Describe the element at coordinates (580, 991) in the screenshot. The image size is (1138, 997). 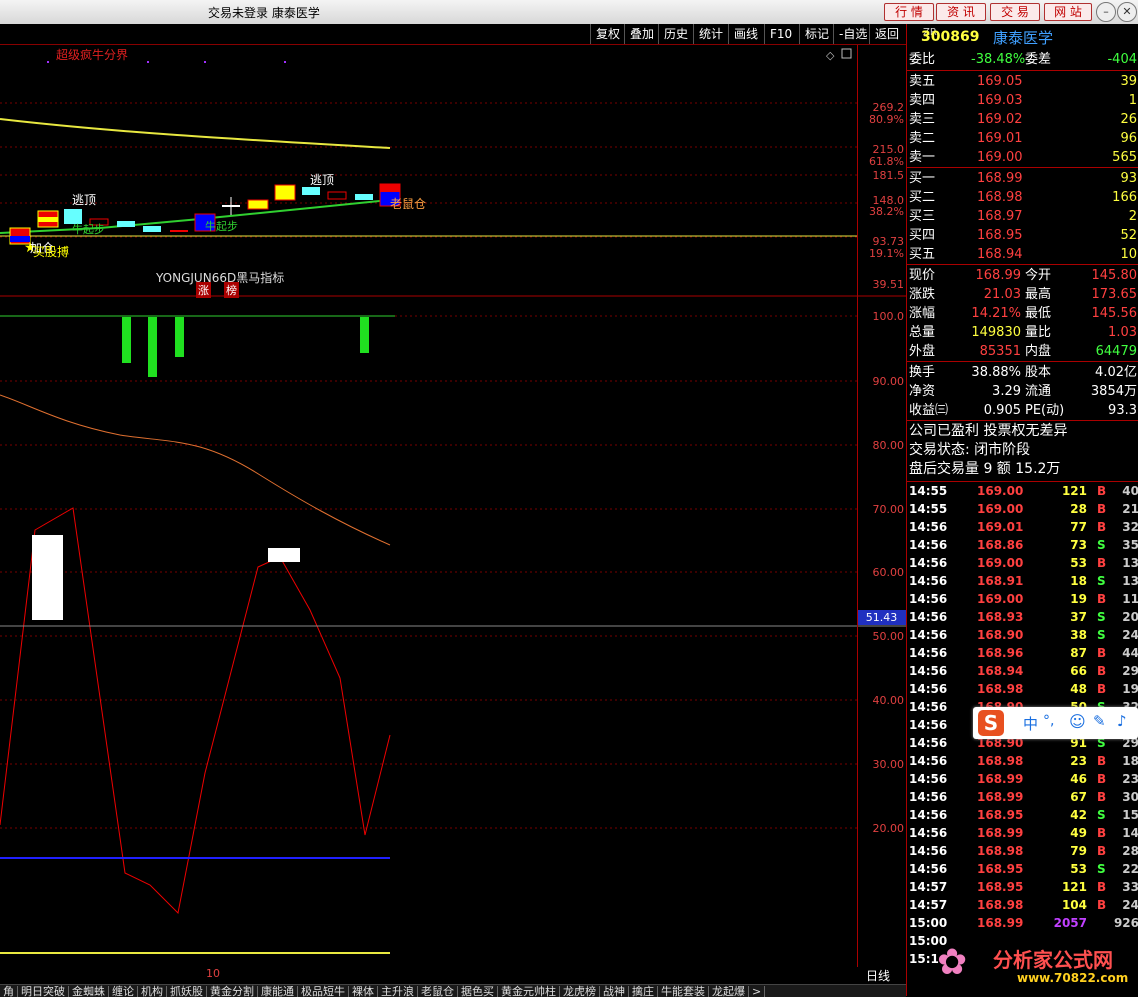
I see `tab-indicator: 龙虎榜` at that location.